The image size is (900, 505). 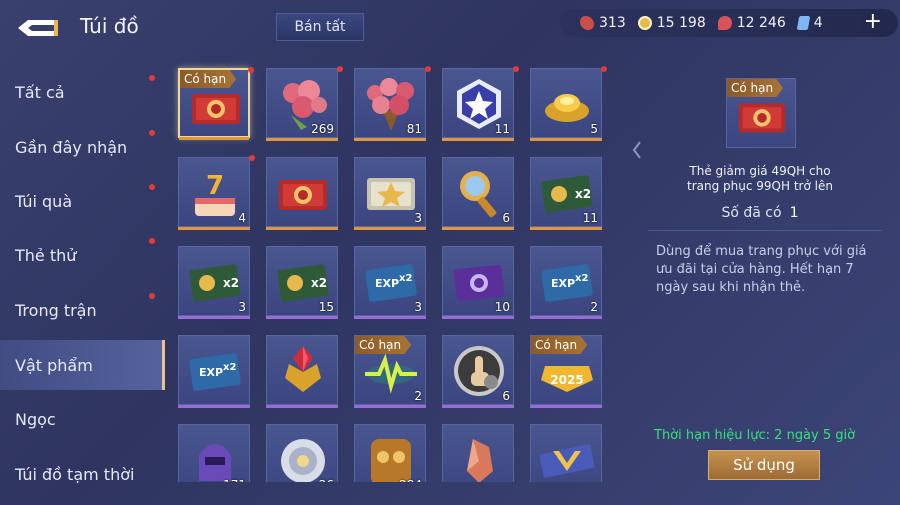 What do you see at coordinates (392, 103) in the screenshot?
I see `grid-item-big-rose-bouquet: 81` at bounding box center [392, 103].